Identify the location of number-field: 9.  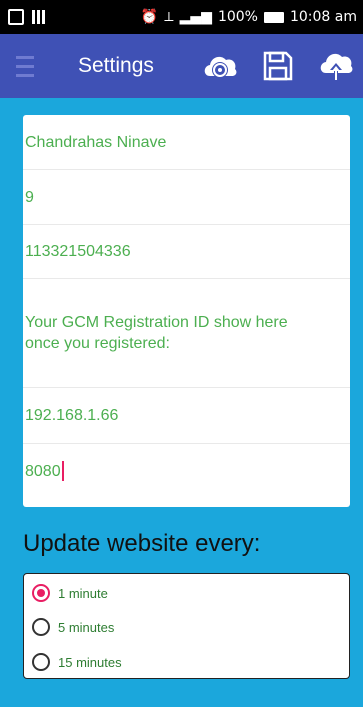
(186, 197).